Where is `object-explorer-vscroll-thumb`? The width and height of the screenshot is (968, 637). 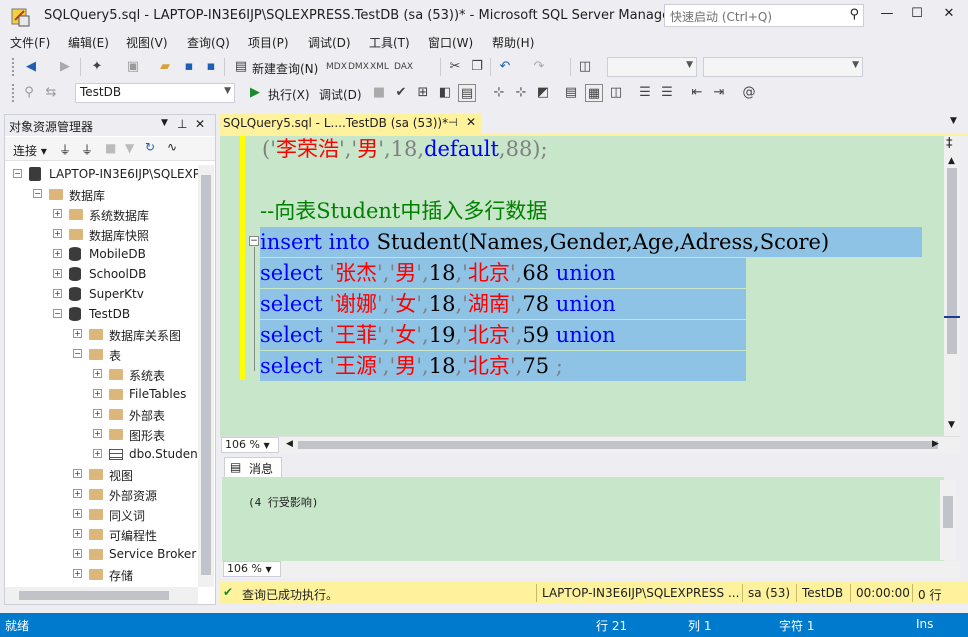
object-explorer-vscroll-thumb is located at coordinates (206, 375).